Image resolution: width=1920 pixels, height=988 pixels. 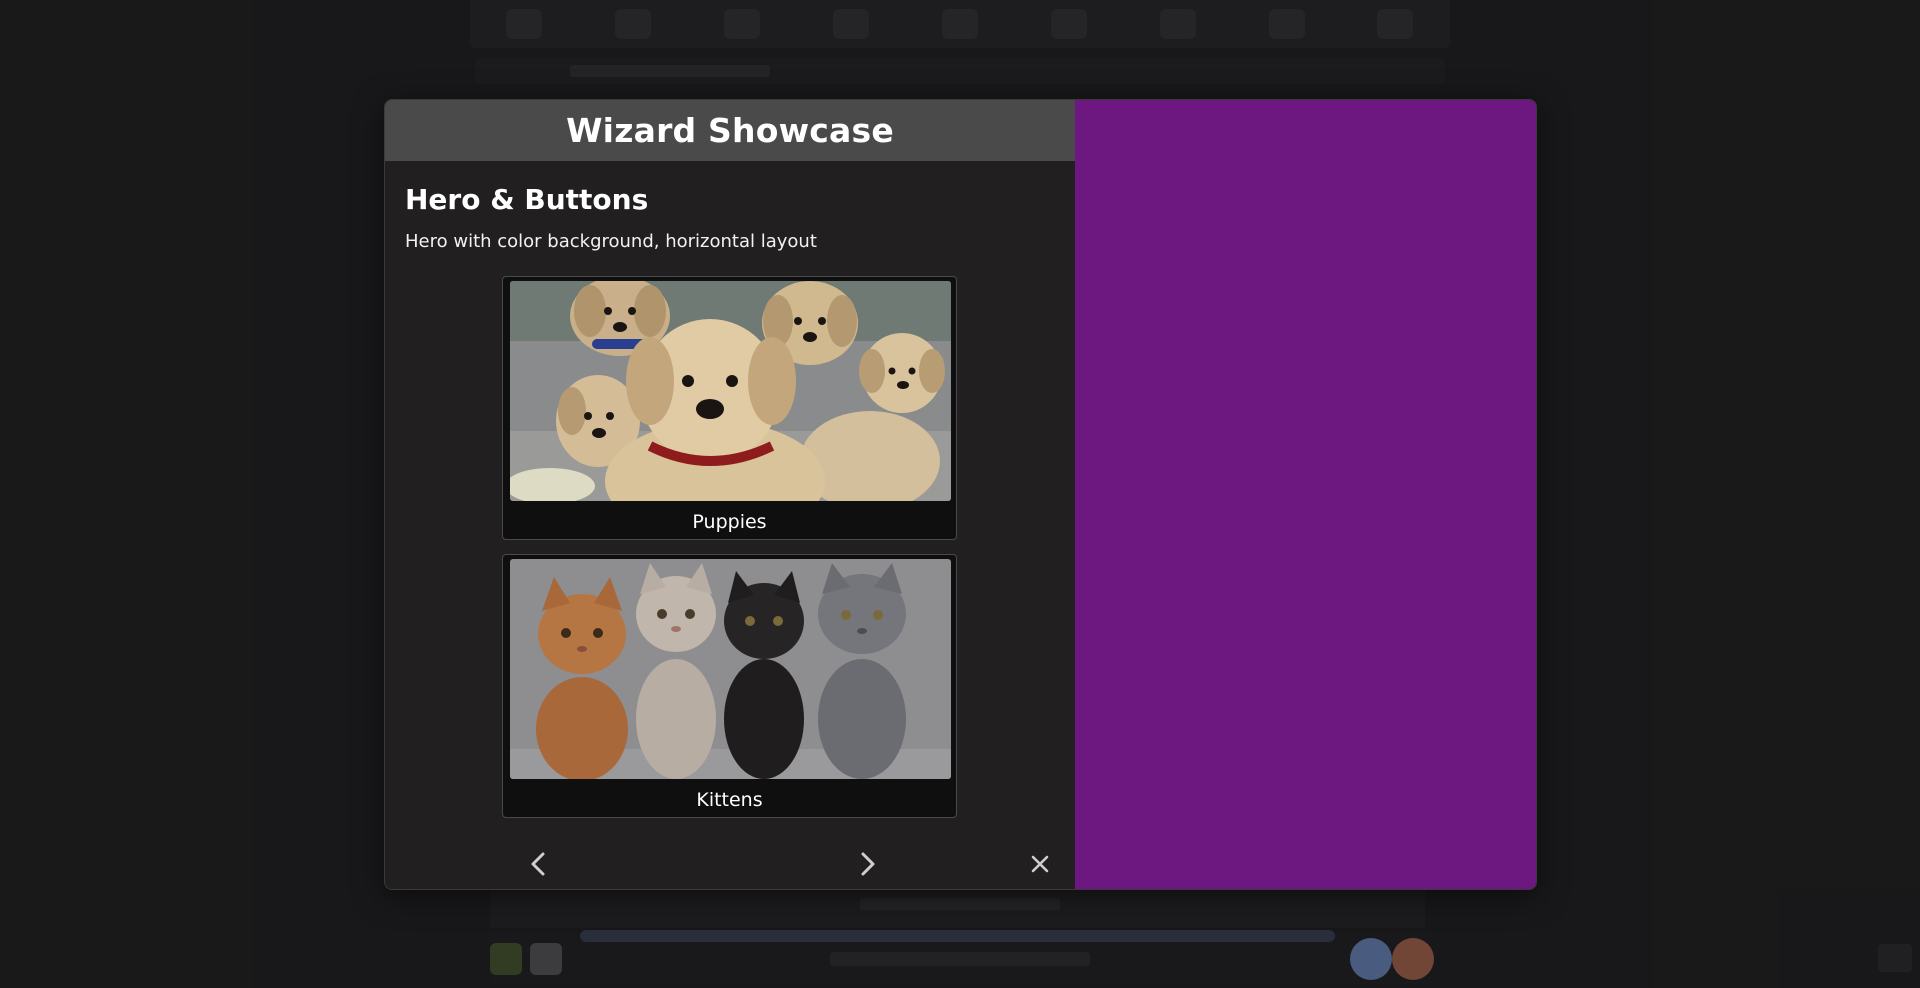 I want to click on modal-title: Wizard Showcase, so click(x=730, y=130).